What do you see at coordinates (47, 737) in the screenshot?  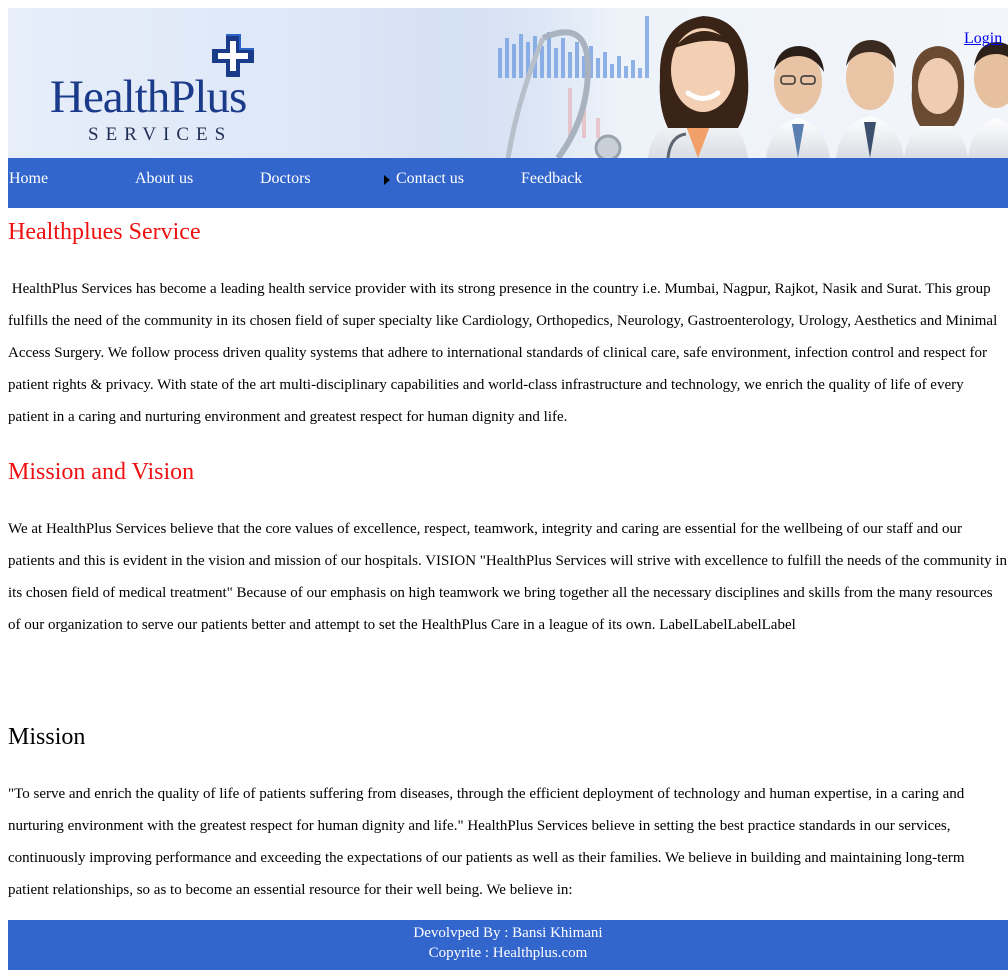 I see `mission-heading: Mission` at bounding box center [47, 737].